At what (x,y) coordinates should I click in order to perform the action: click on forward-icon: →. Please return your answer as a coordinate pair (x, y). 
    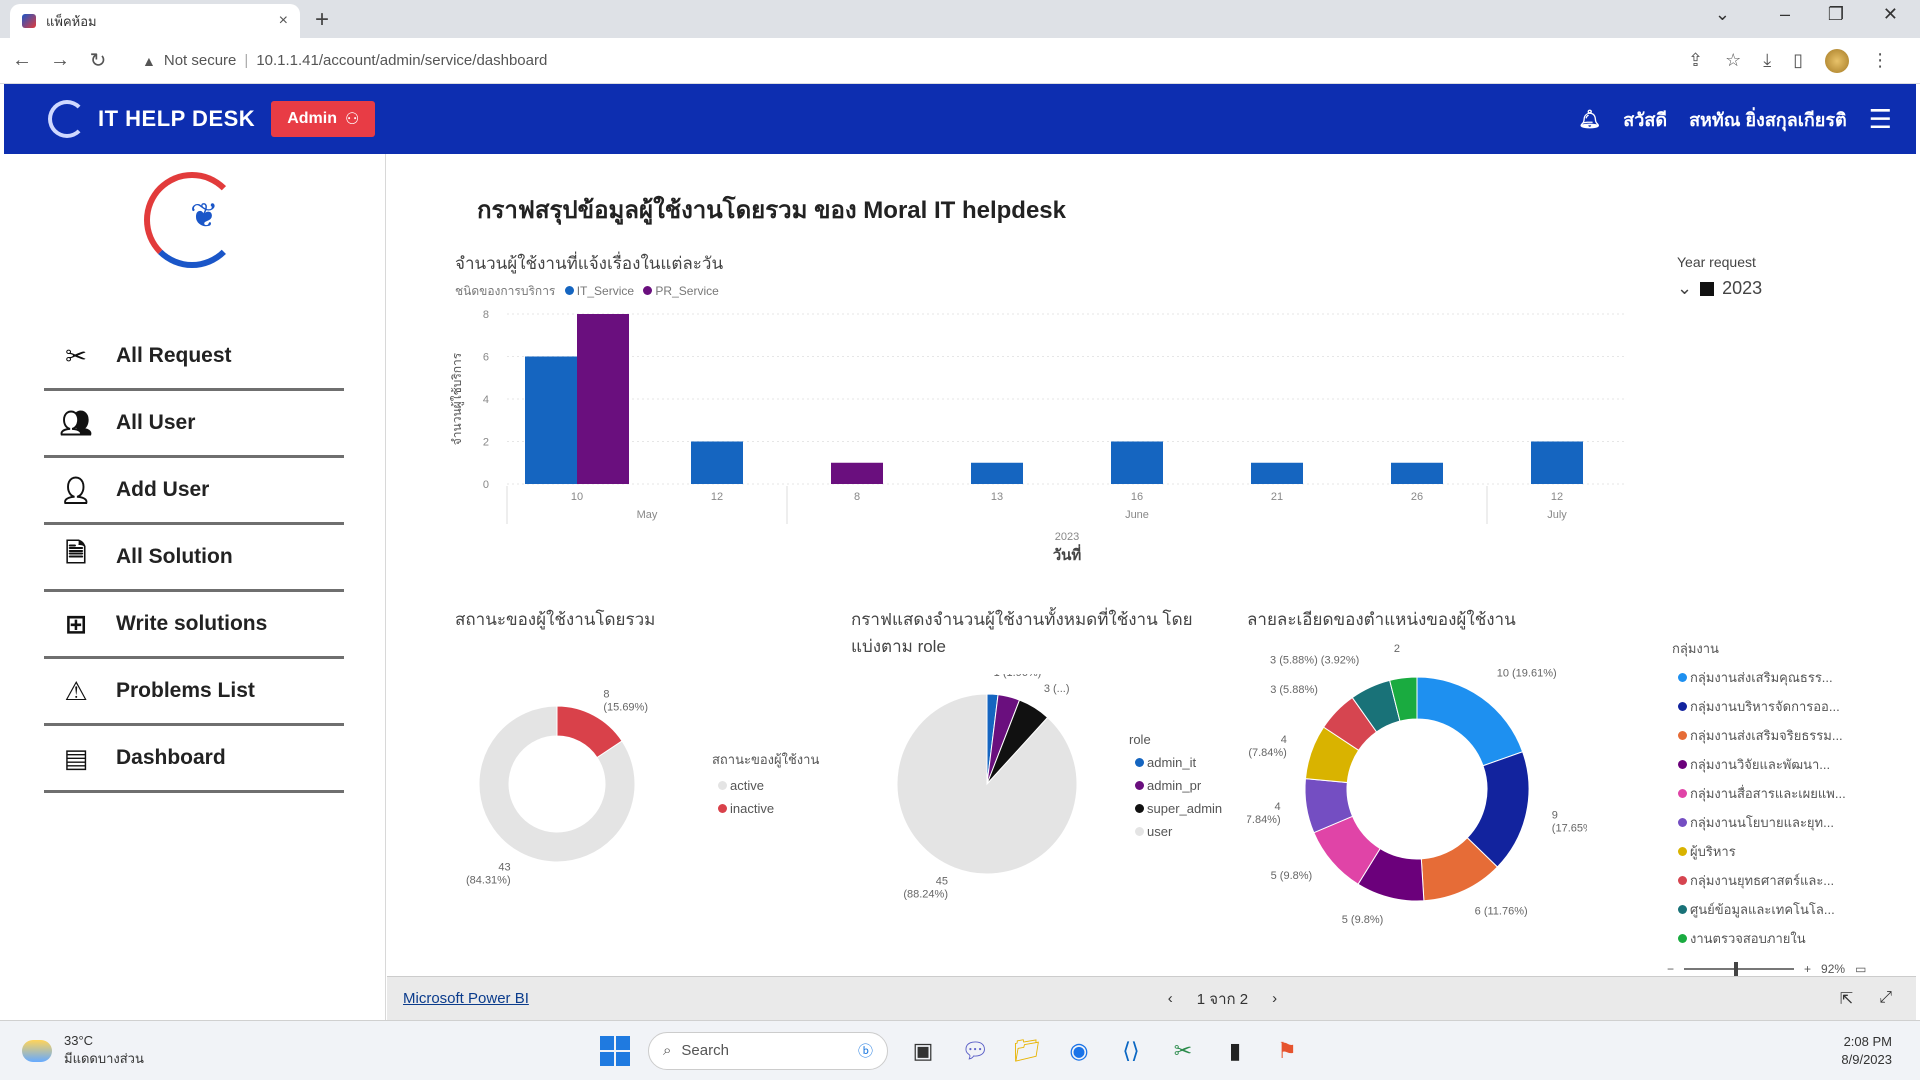
    Looking at the image, I should click on (60, 60).